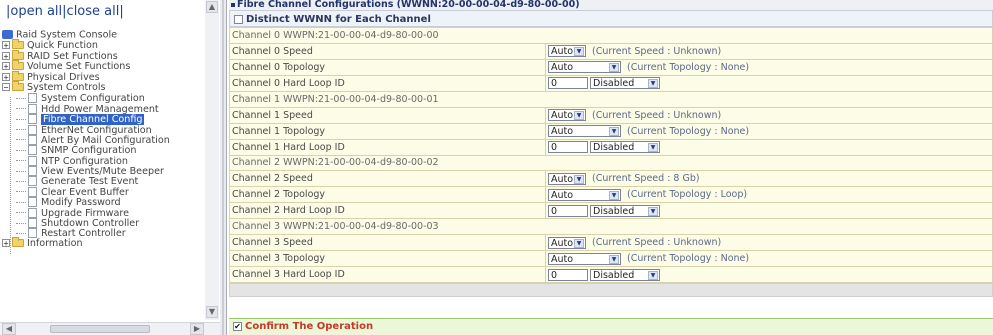 The image size is (993, 335). What do you see at coordinates (107, 35) in the screenshot?
I see `tree-root: Raid System Console` at bounding box center [107, 35].